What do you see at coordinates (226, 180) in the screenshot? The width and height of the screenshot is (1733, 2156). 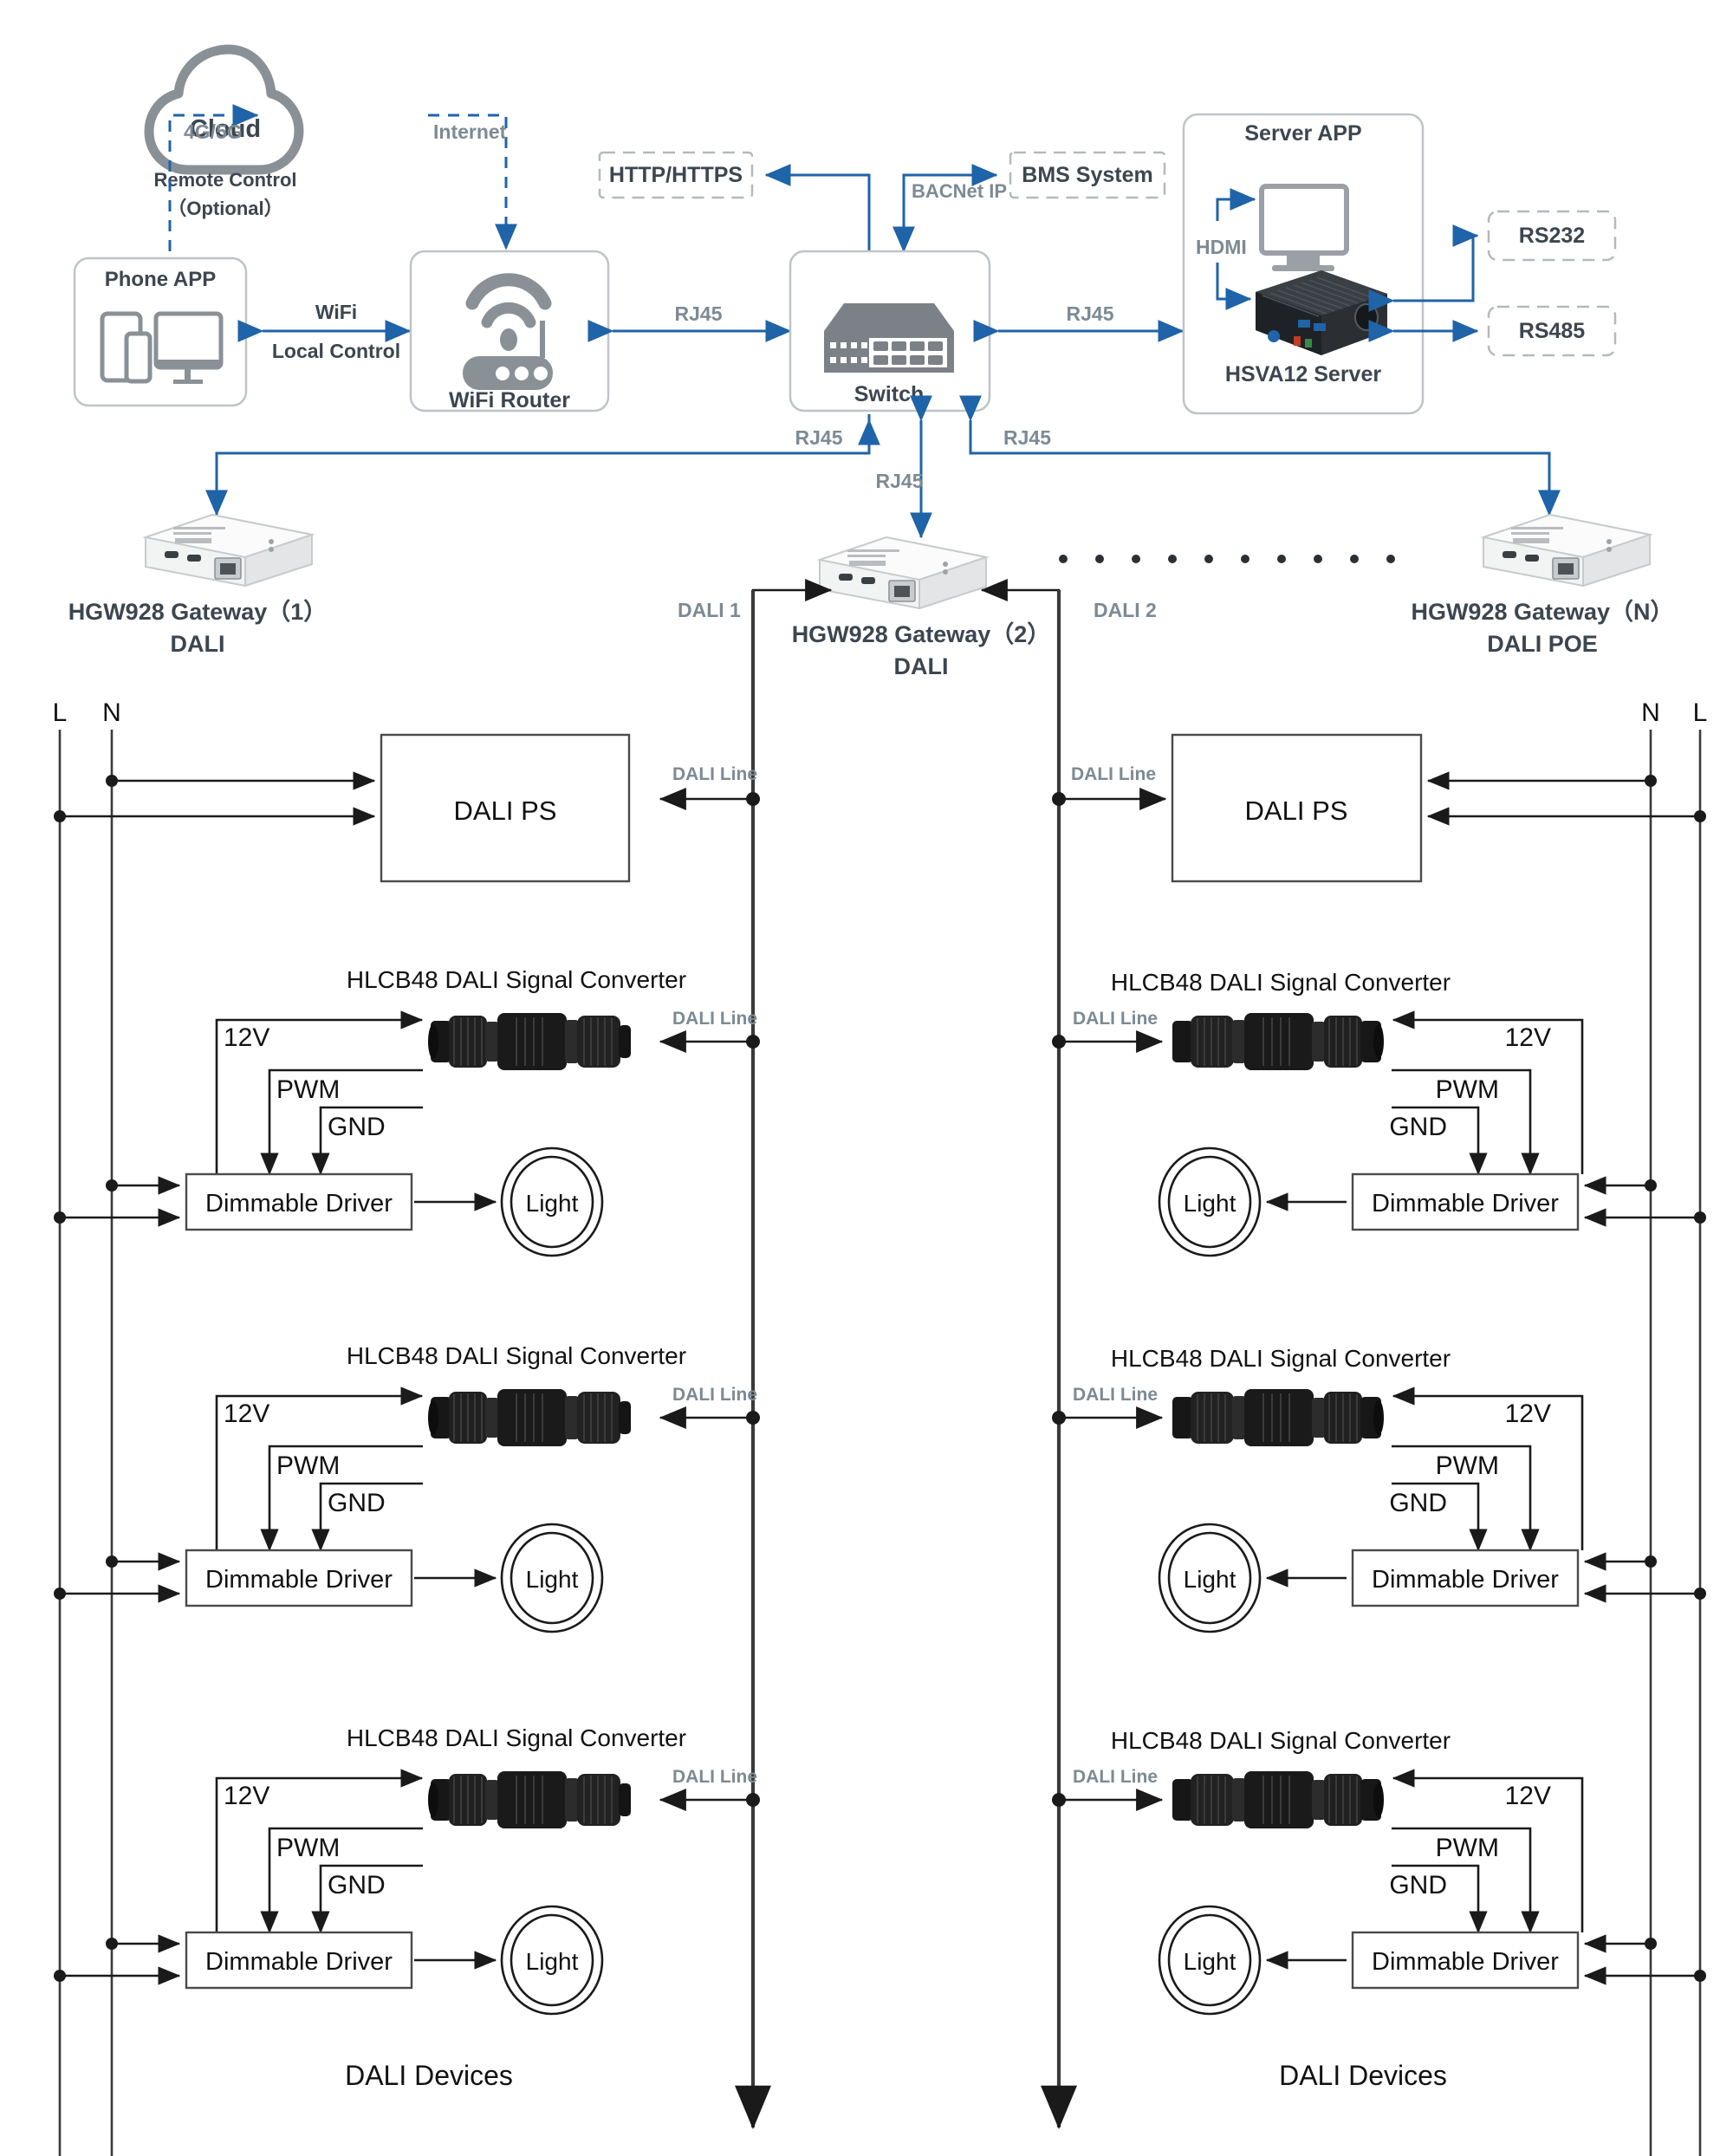 I see `cloud-caption-1: Remote Control` at bounding box center [226, 180].